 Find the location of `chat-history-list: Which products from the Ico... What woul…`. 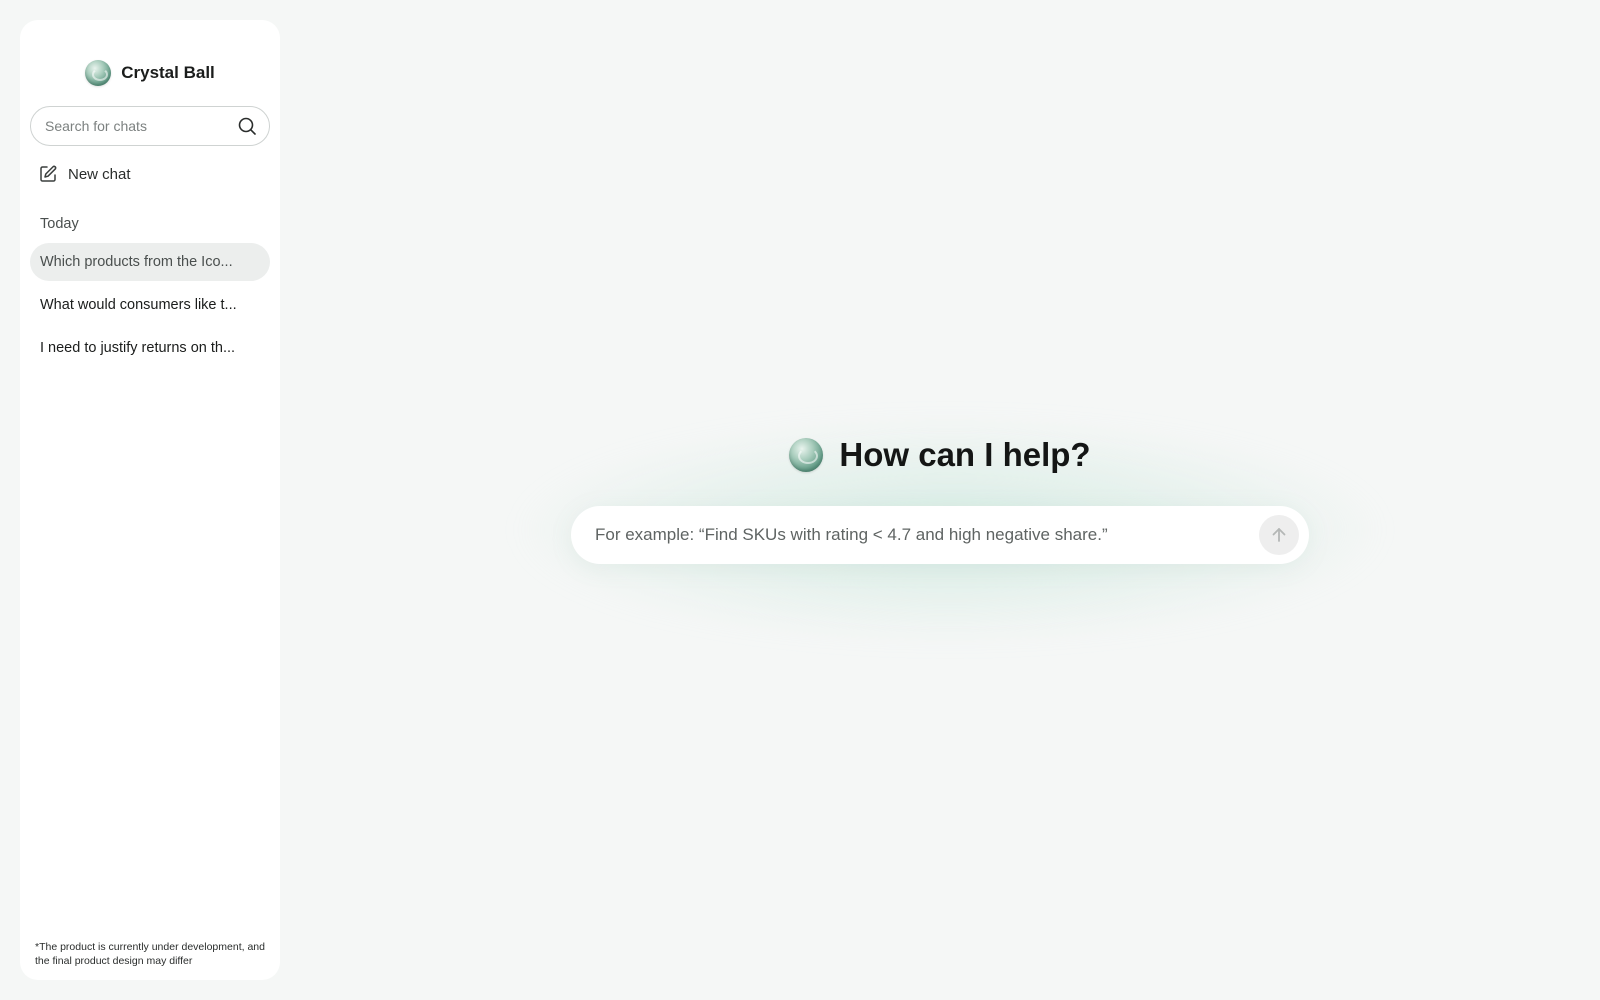

chat-history-list: Which products from the Ico... What woul… is located at coordinates (150, 307).